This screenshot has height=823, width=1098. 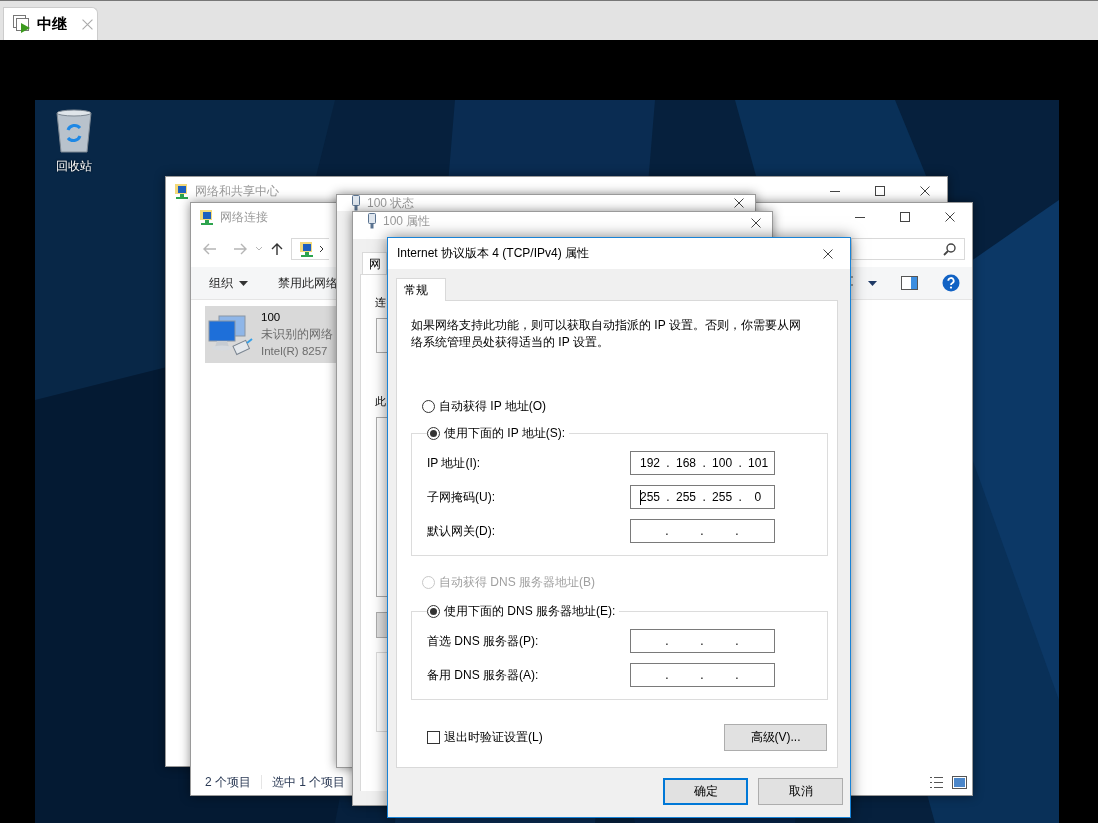 What do you see at coordinates (521, 611) in the screenshot?
I see `radio-button: 使用下面的 DNS 服务器地址(E):` at bounding box center [521, 611].